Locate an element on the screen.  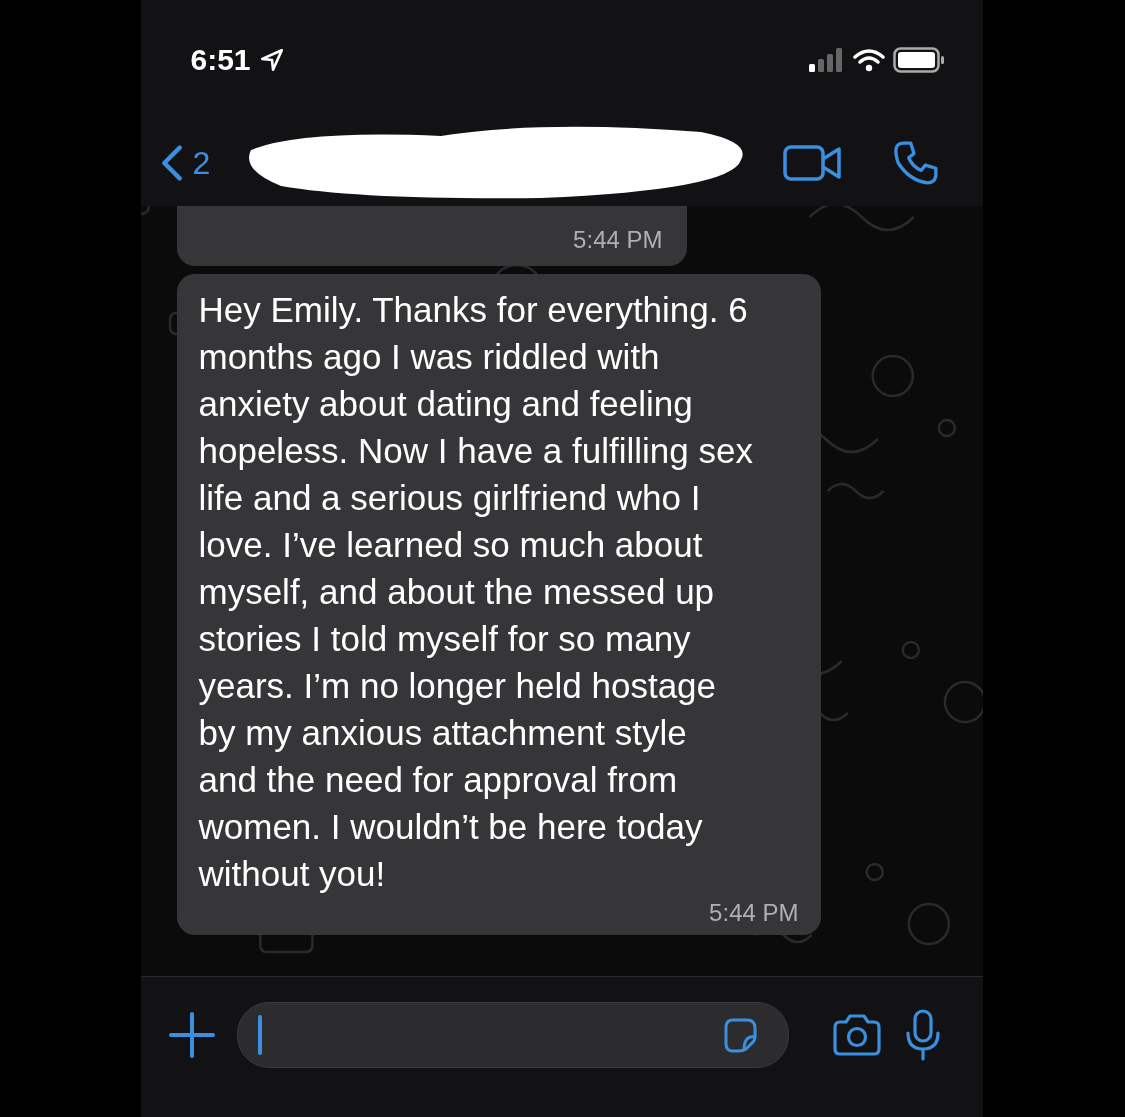
status-time: 6:51 is located at coordinates (220, 60).